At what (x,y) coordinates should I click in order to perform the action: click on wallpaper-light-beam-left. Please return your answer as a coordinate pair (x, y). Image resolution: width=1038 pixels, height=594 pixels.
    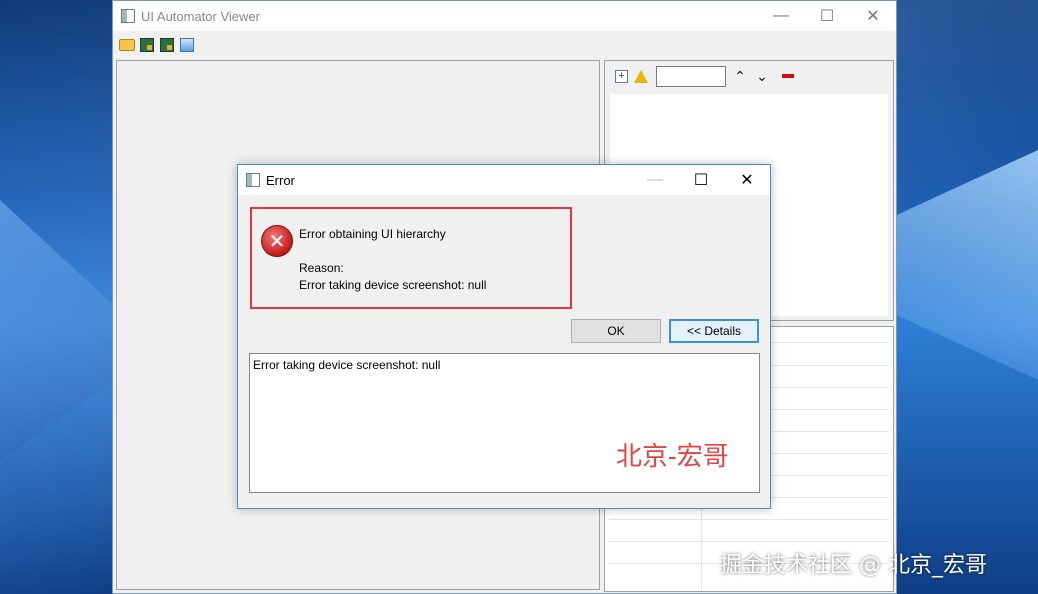
    Looking at the image, I should click on (56, 330).